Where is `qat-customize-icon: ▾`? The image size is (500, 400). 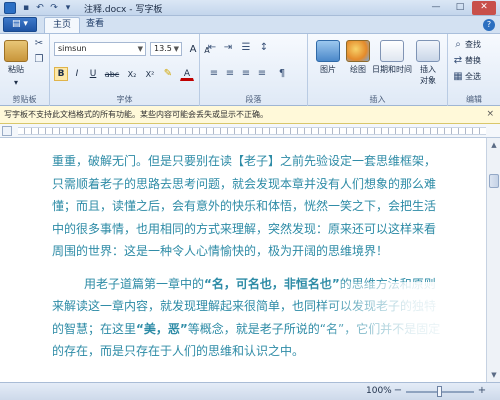 qat-customize-icon: ▾ is located at coordinates (68, 8).